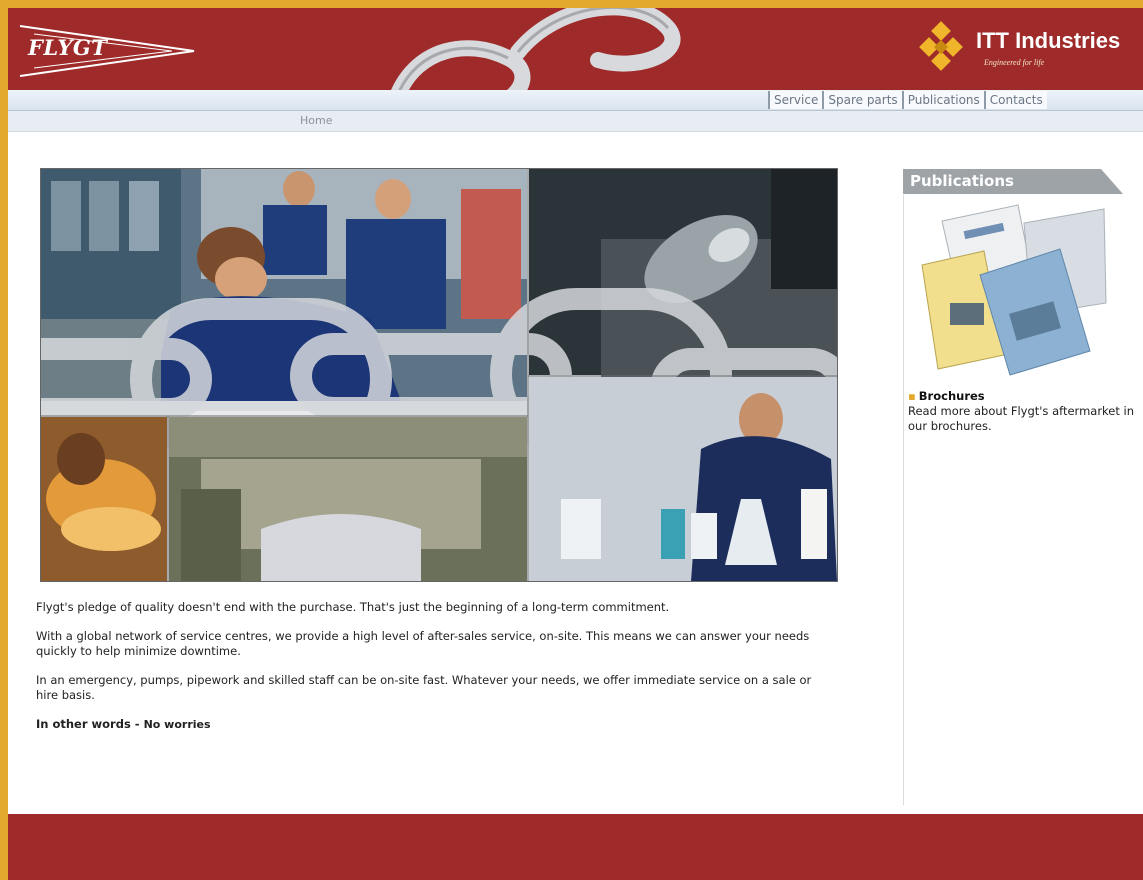 The width and height of the screenshot is (1143, 880). I want to click on brochures-image, so click(1015, 292).